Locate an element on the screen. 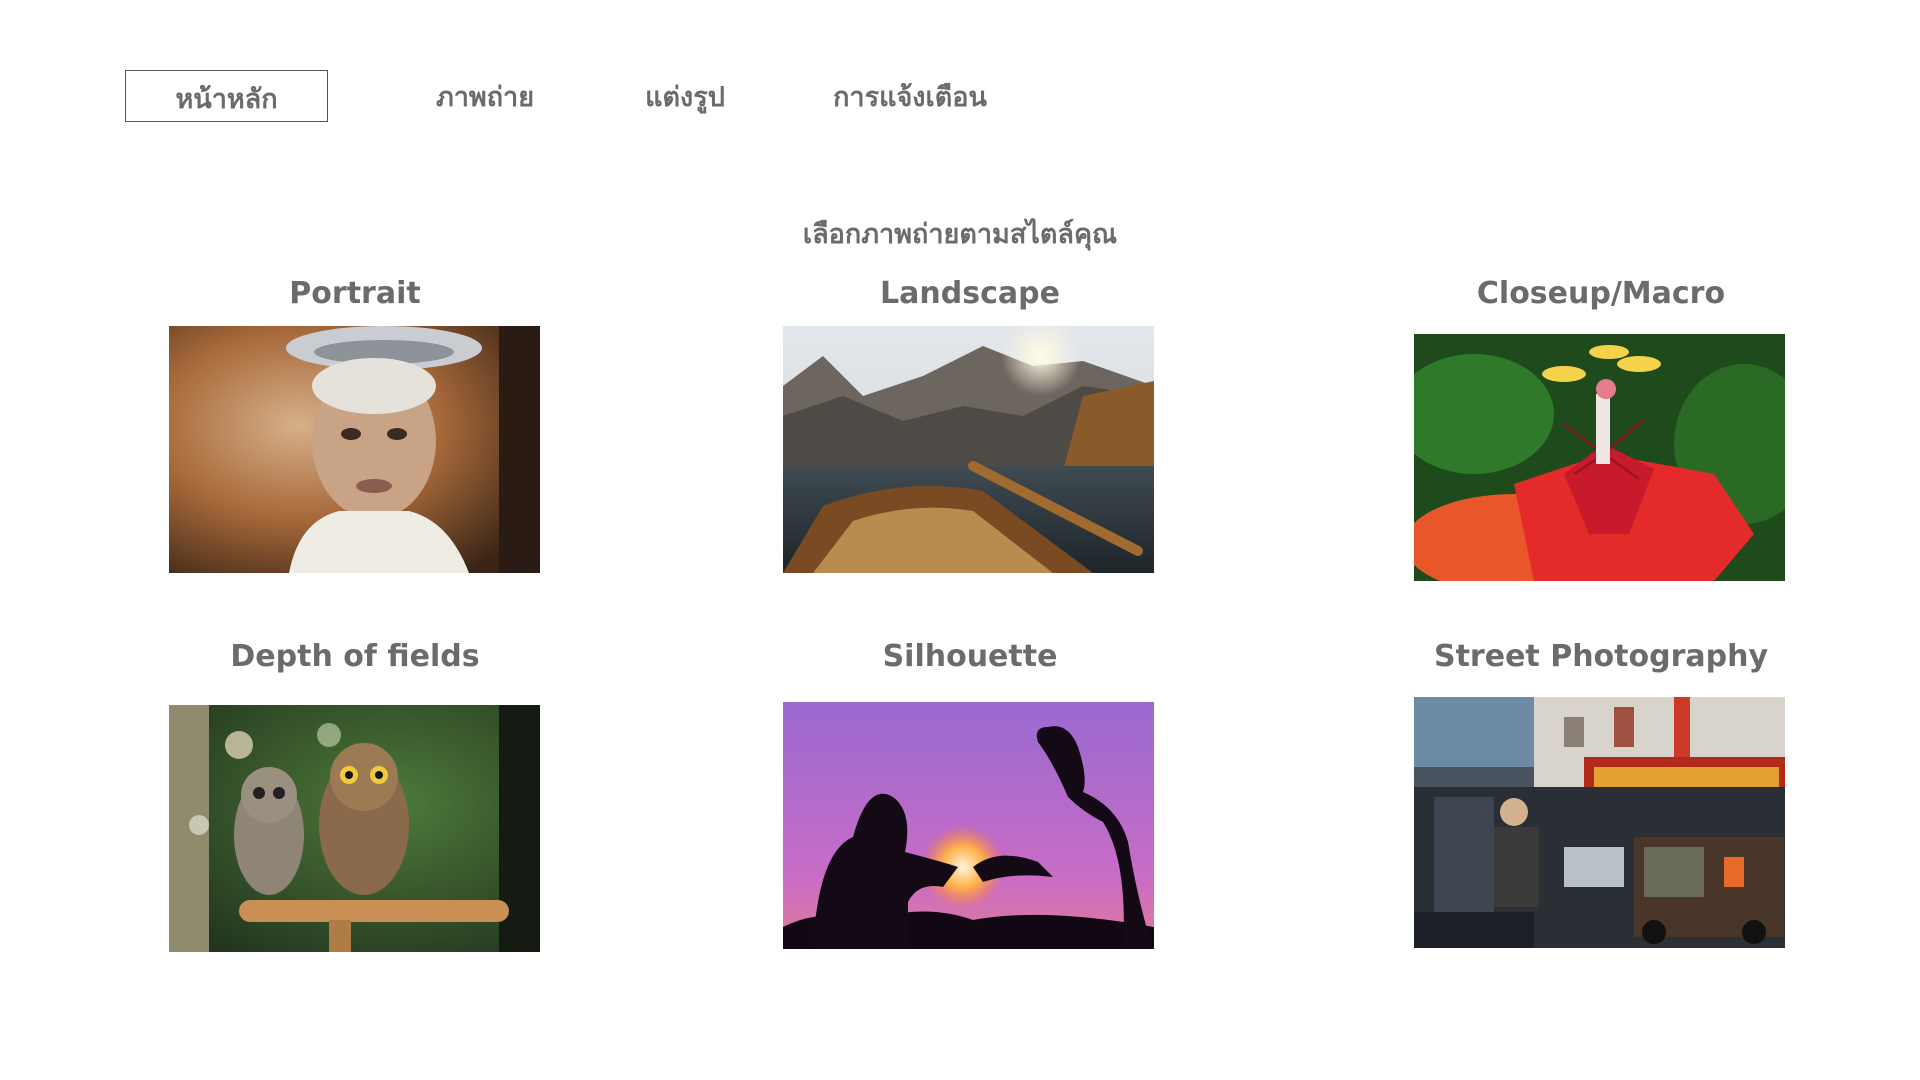  nav-photos: ภาพถ่าย is located at coordinates (485, 96).